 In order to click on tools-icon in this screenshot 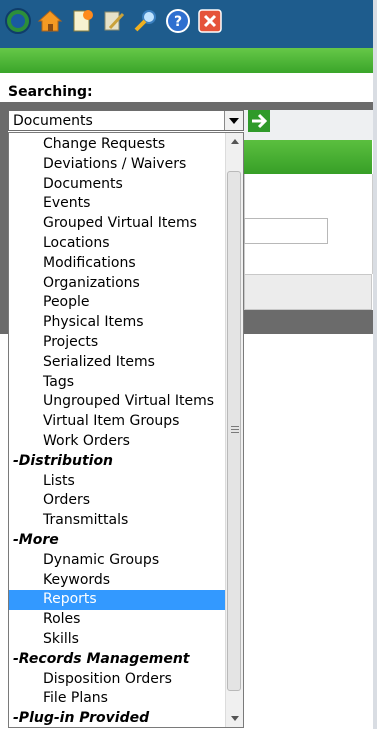, I will do `click(114, 21)`.